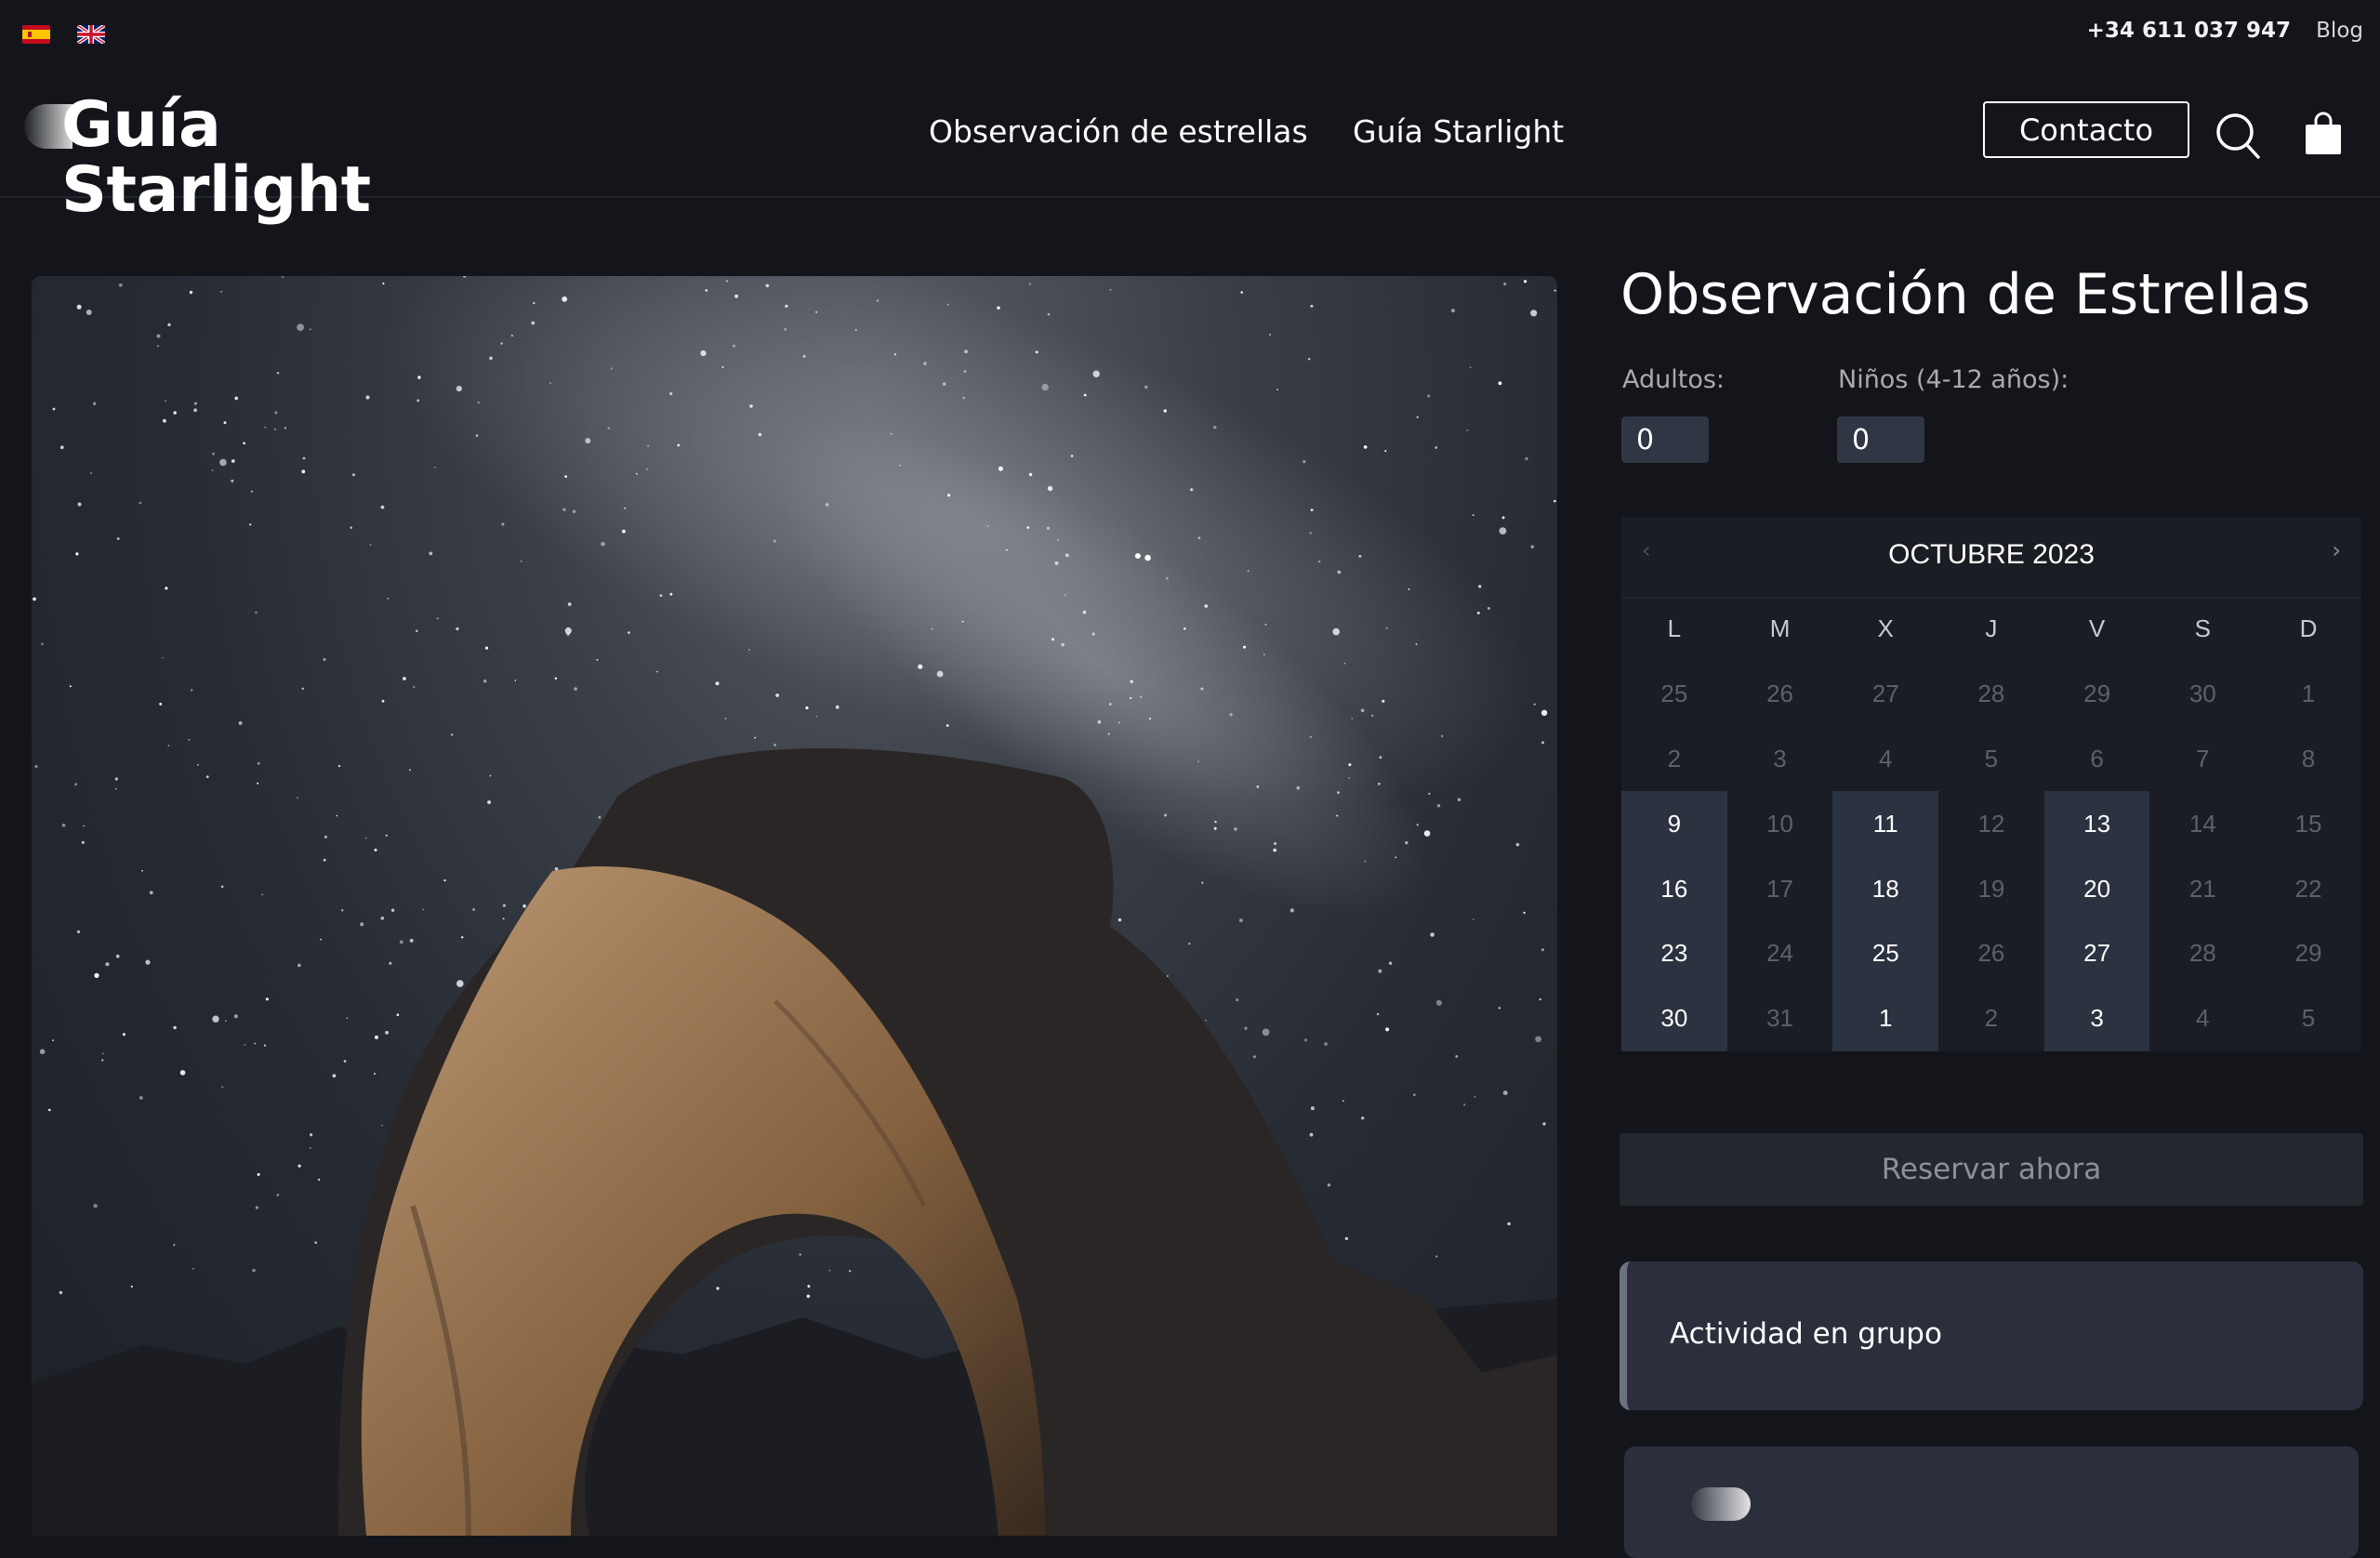  Describe the element at coordinates (2308, 758) in the screenshot. I see `calendar-day: 8` at that location.